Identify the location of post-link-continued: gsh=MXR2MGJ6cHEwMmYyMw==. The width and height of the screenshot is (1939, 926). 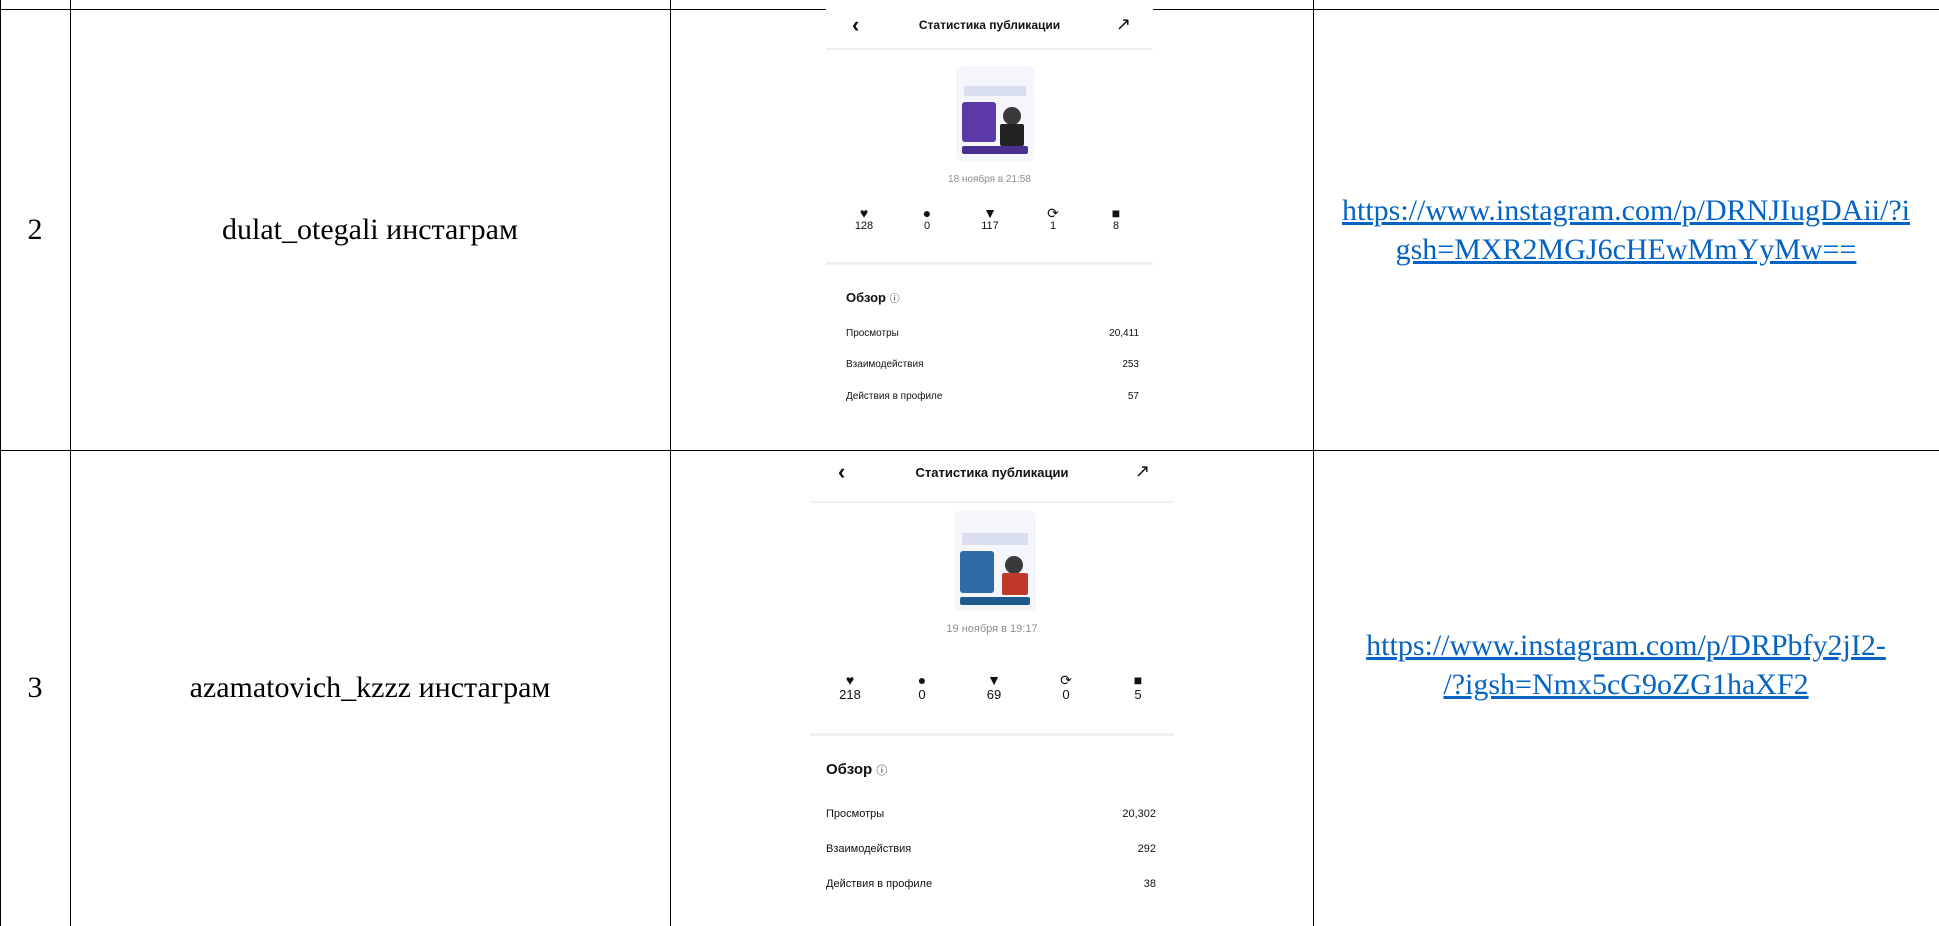
(1626, 249).